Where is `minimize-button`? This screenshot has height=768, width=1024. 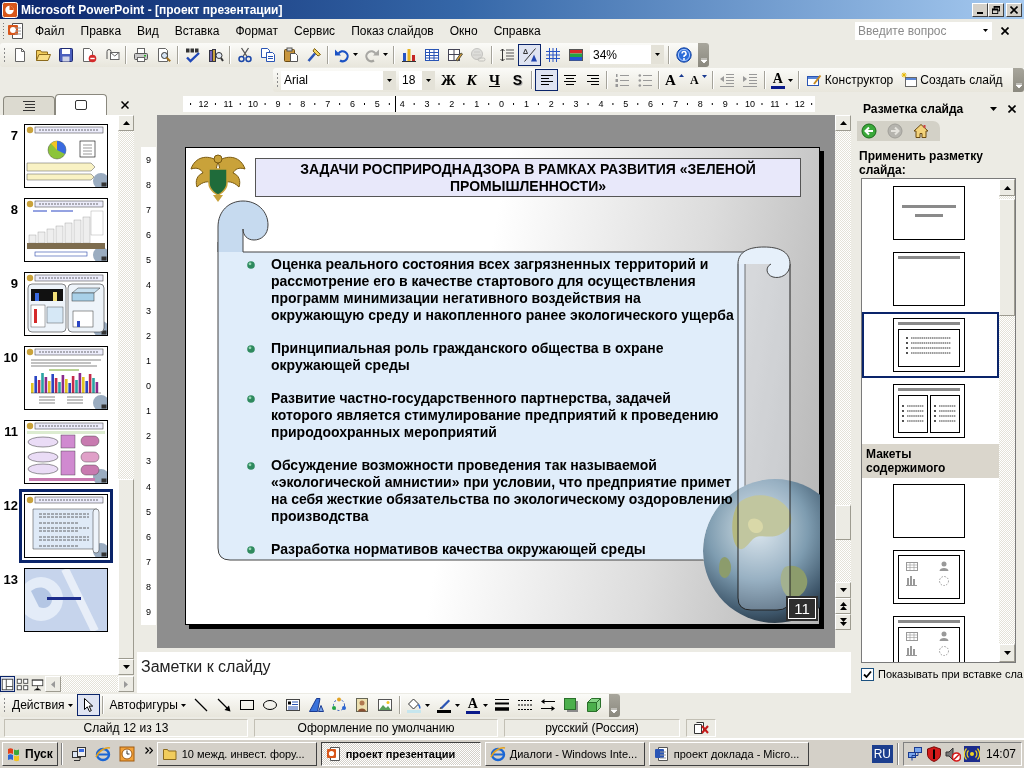 minimize-button is located at coordinates (980, 9).